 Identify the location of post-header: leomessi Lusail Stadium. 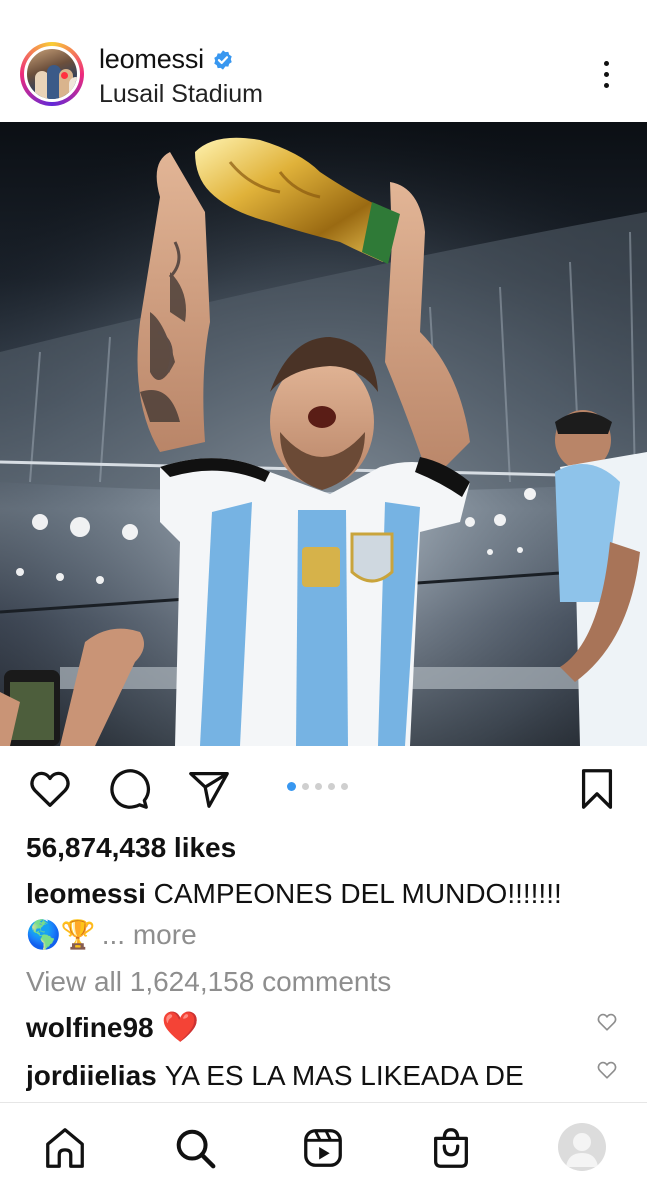
(323, 61).